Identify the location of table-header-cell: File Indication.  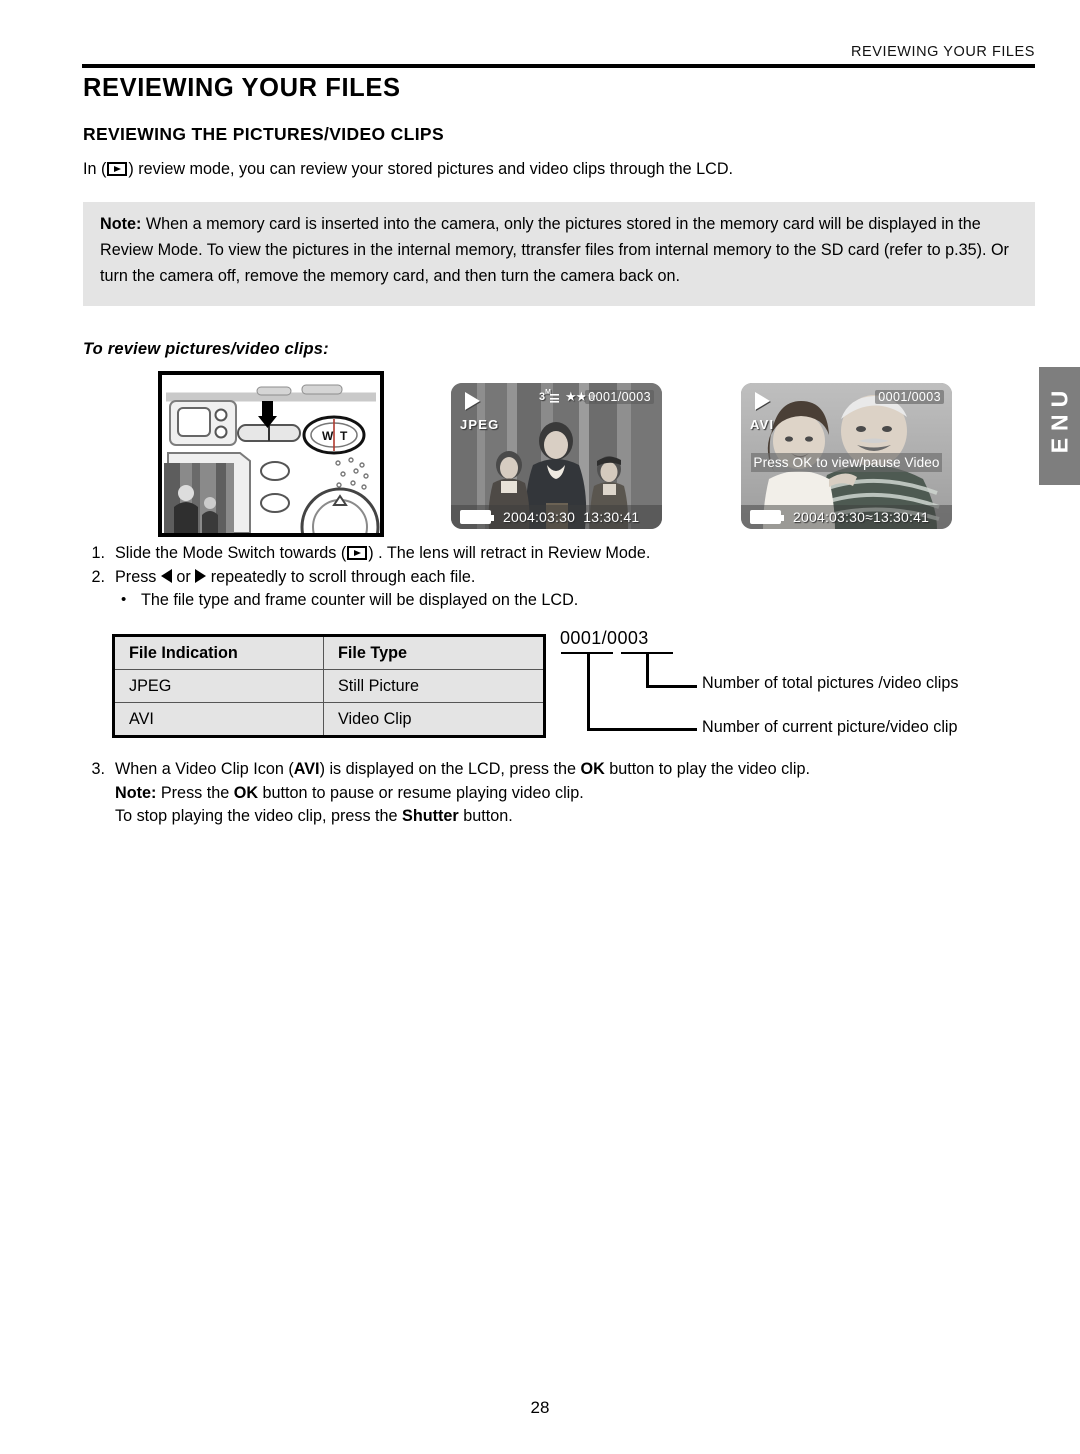
(218, 652).